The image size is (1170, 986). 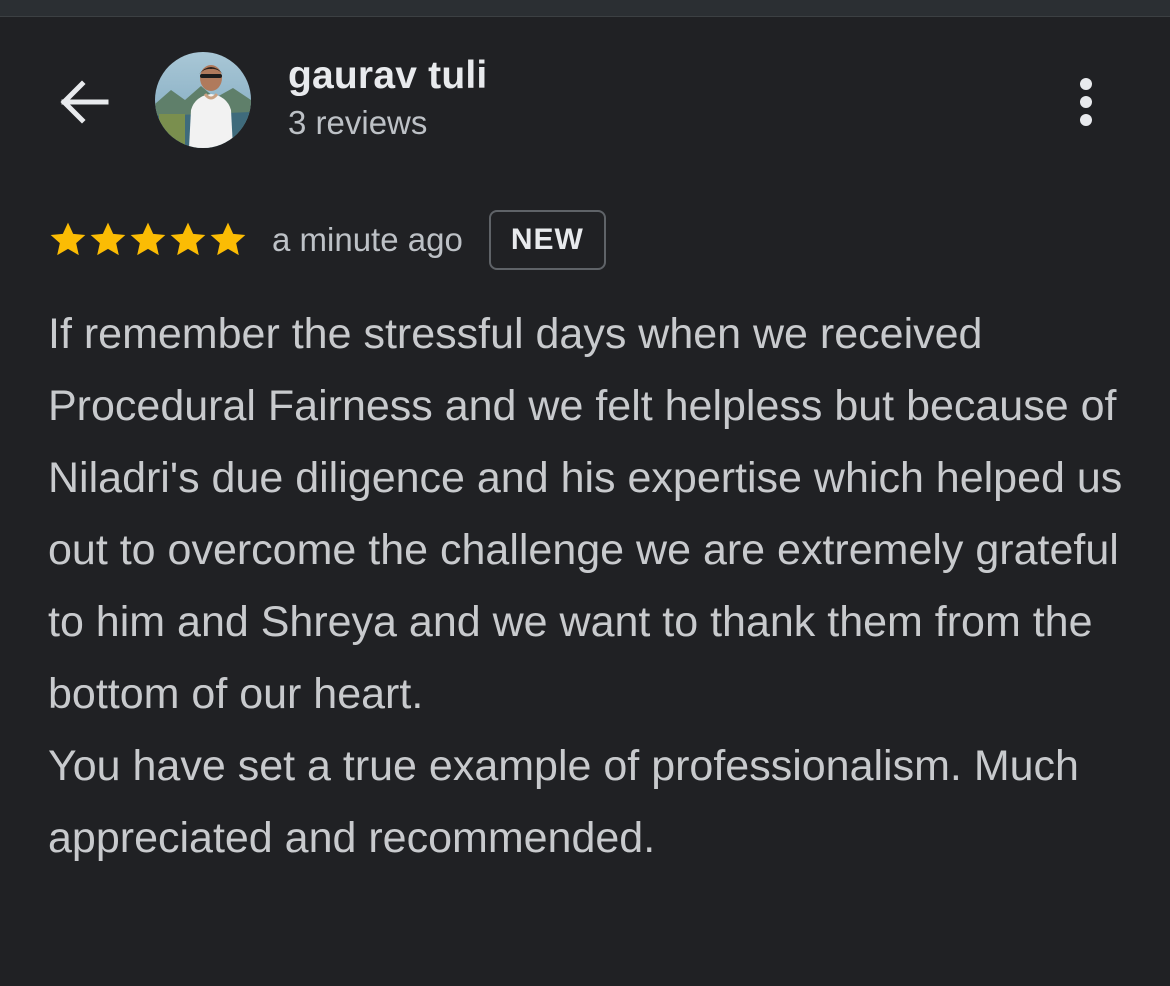 What do you see at coordinates (357, 123) in the screenshot?
I see `review-count: 3 reviews` at bounding box center [357, 123].